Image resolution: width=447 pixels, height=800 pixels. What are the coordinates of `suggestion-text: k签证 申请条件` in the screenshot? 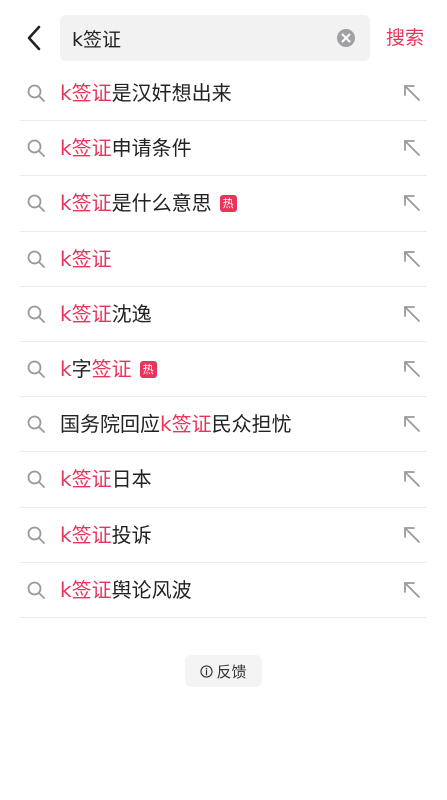 It's located at (126, 148).